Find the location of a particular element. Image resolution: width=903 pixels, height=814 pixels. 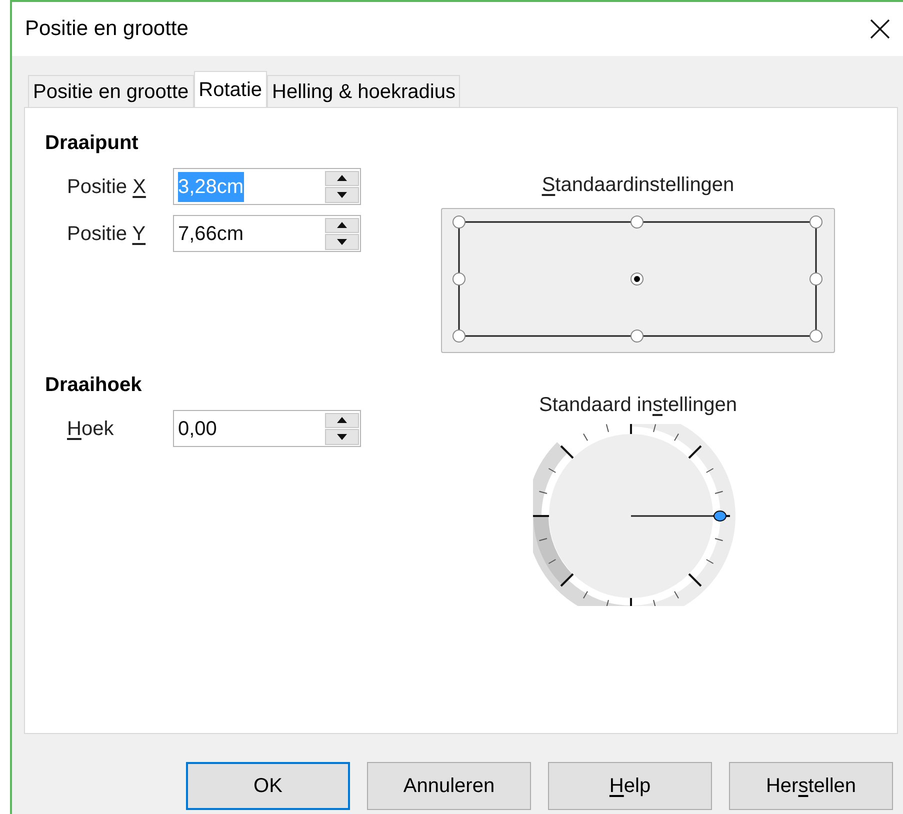

window-title: Positie en grootte is located at coordinates (106, 29).